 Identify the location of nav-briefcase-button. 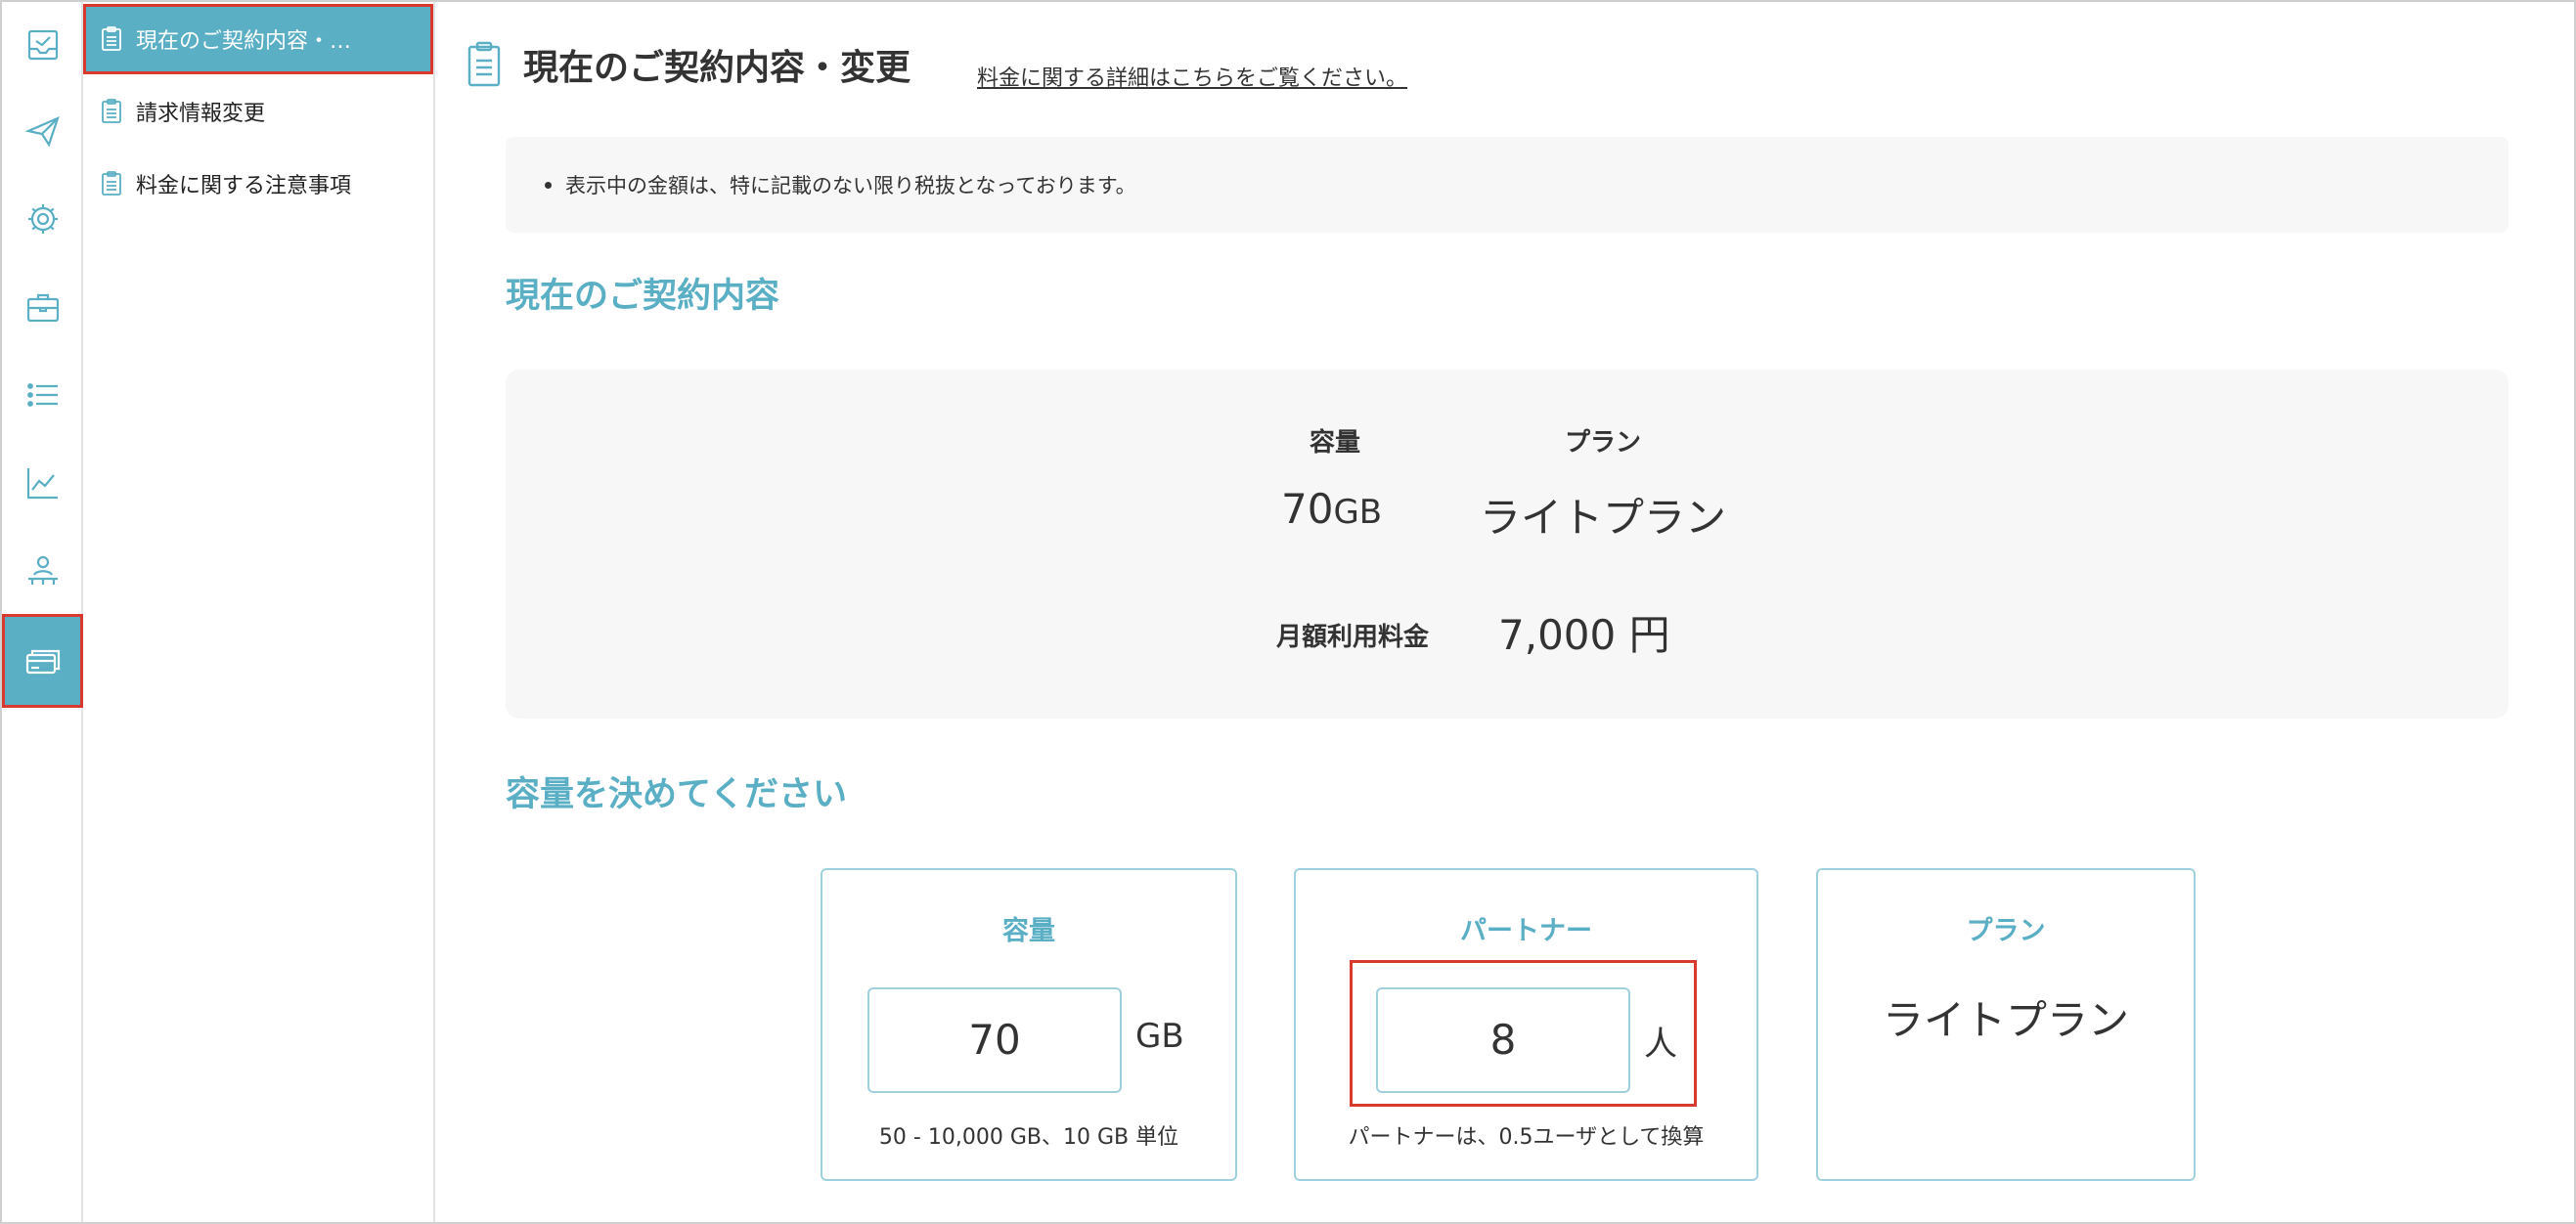
(43, 307).